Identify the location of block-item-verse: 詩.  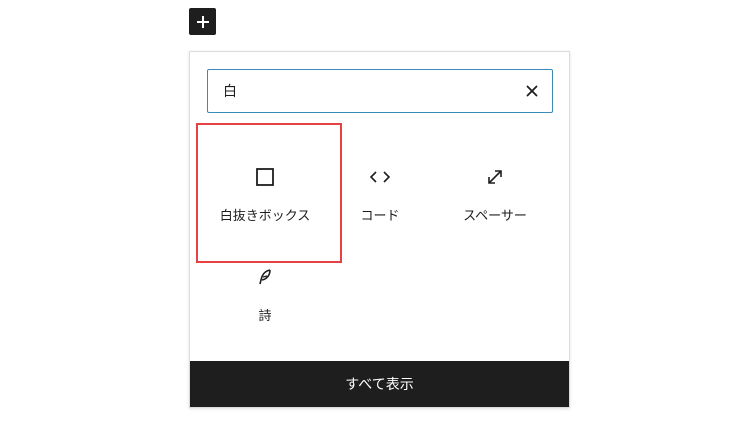
(265, 288).